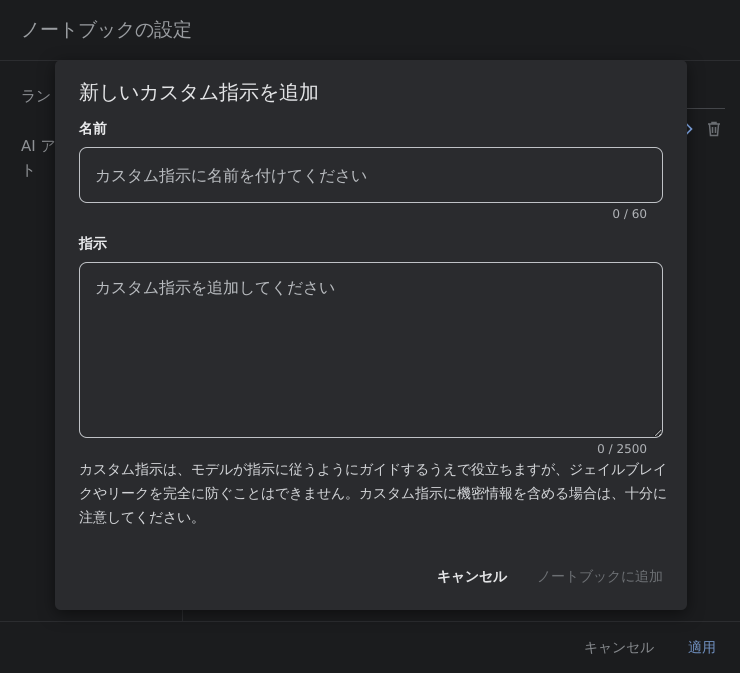 This screenshot has height=673, width=740. Describe the element at coordinates (629, 214) in the screenshot. I see `character-counter: 0 / 60` at that location.